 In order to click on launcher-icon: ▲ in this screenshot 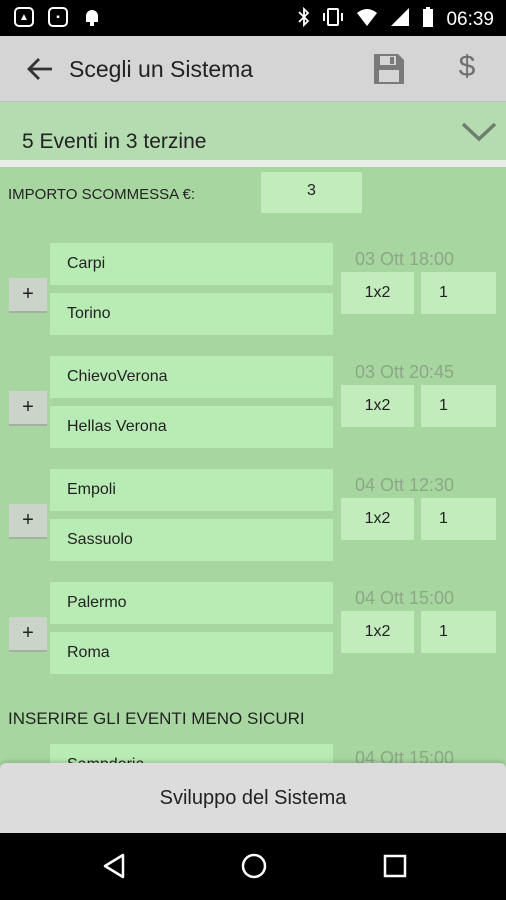, I will do `click(24, 17)`.